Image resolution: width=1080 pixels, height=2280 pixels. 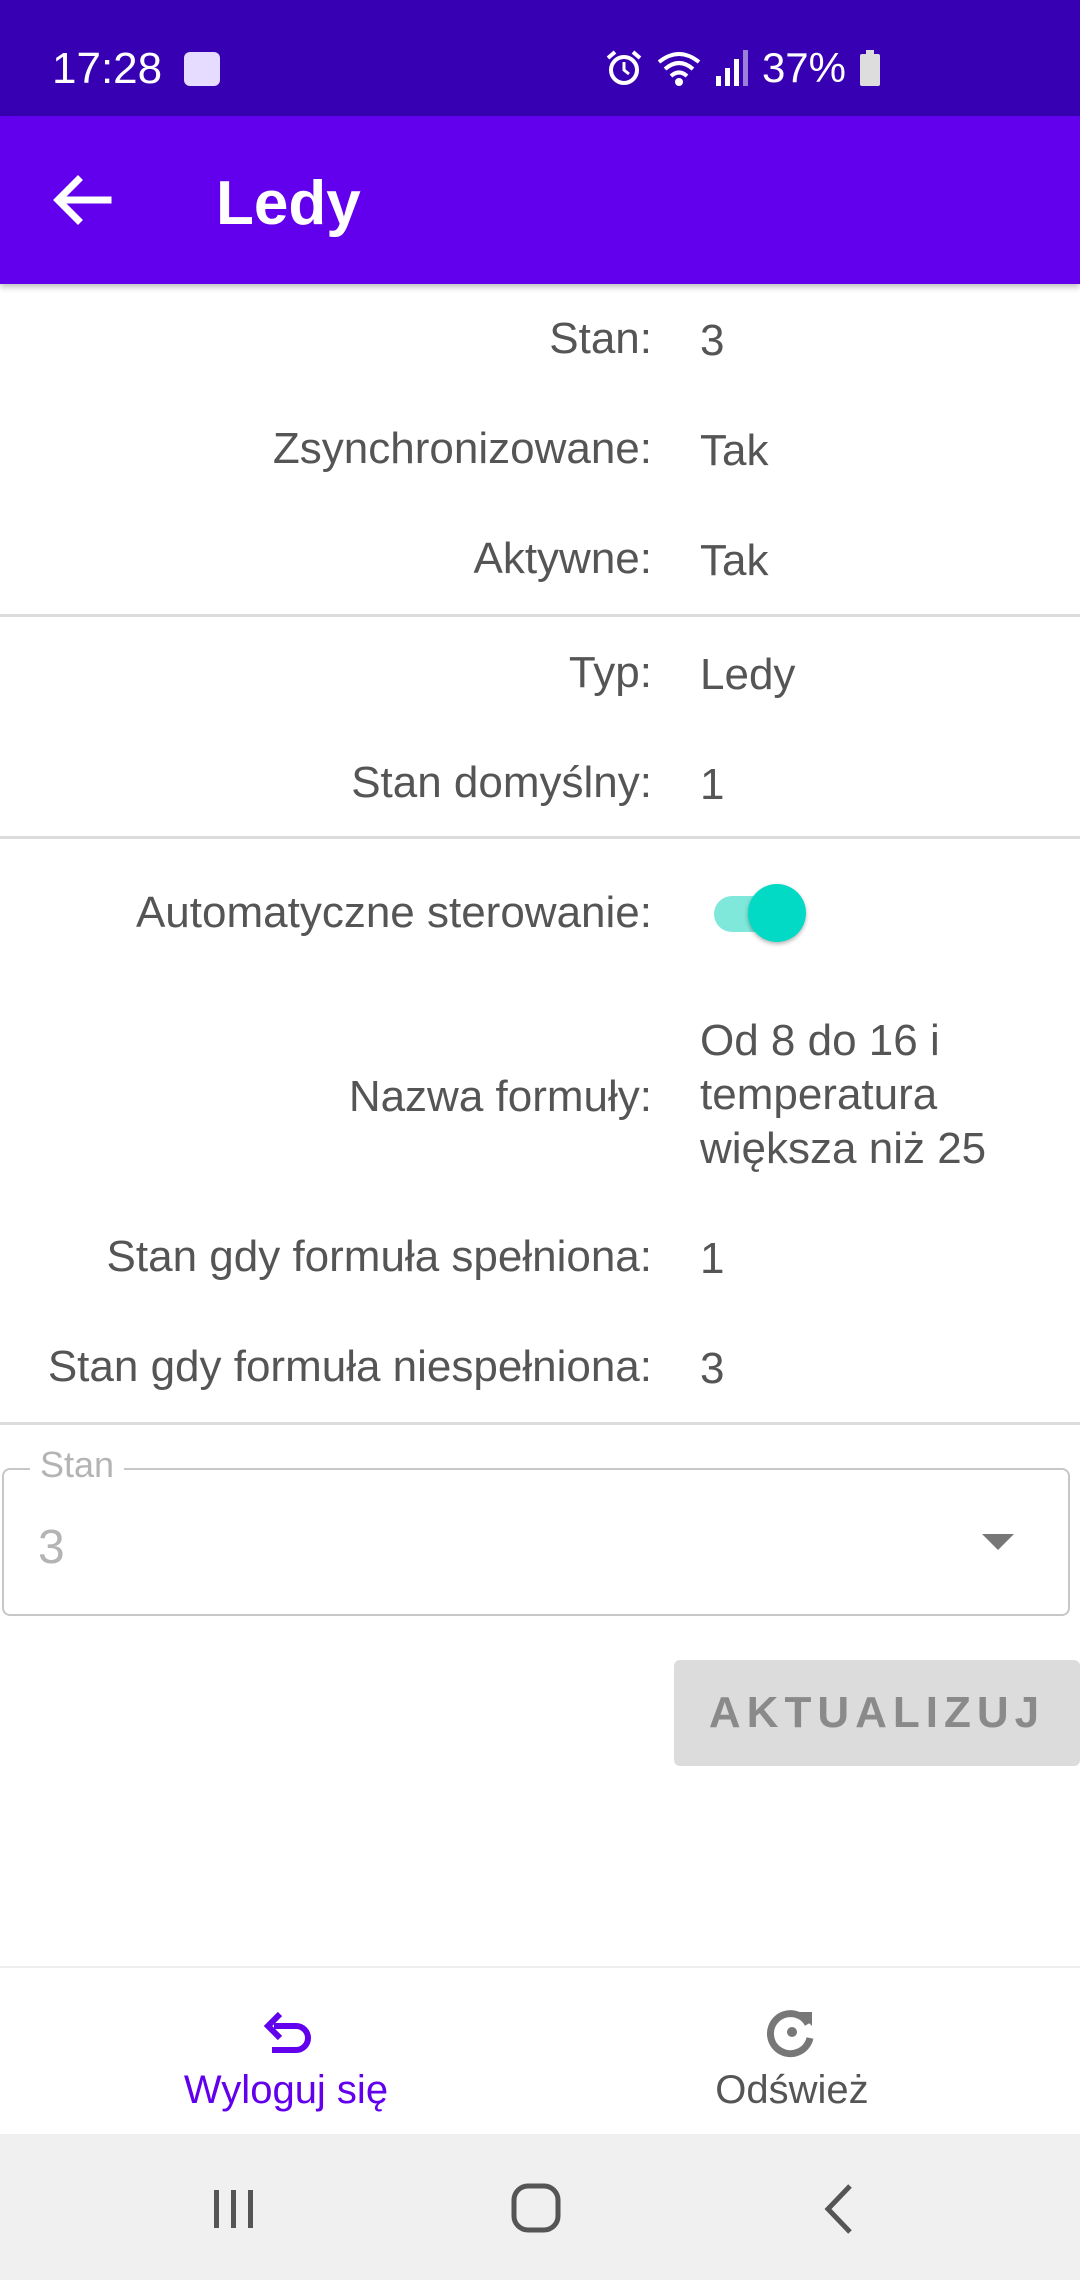 I want to click on detail-label: Zsynchronizowane:, so click(x=462, y=448).